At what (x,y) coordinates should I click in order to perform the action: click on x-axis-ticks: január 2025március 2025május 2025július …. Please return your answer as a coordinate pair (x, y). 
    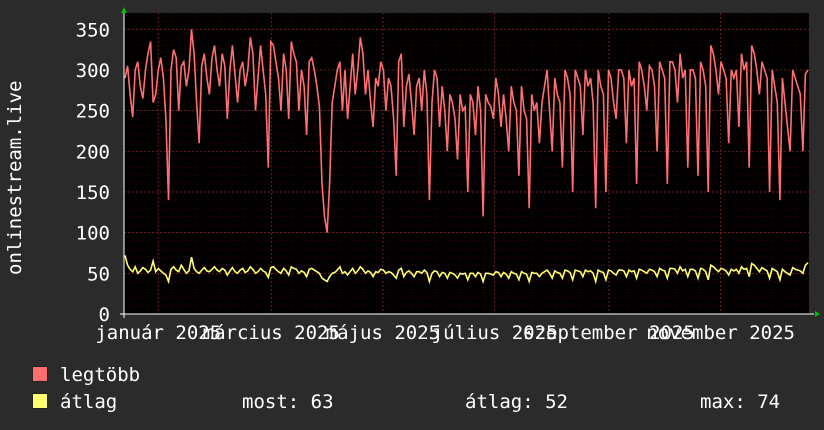
    Looking at the image, I should click on (445, 333).